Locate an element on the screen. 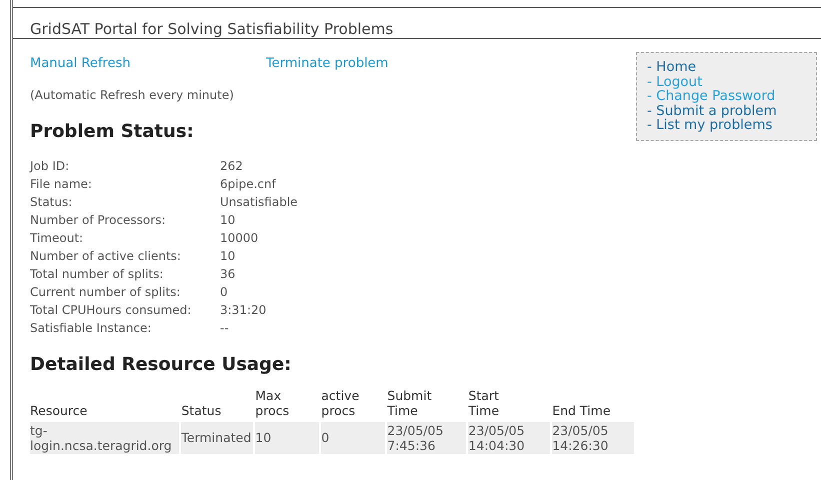 Image resolution: width=821 pixels, height=480 pixels. field-value: 6pipe.cnf is located at coordinates (249, 184).